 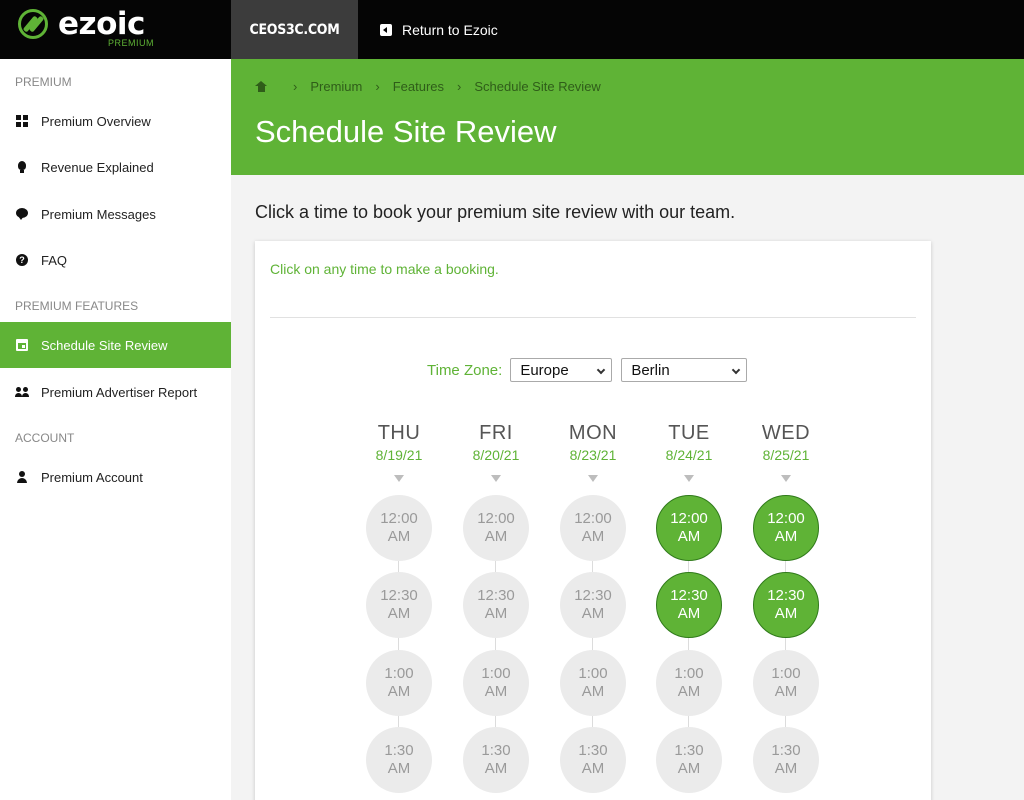 I want to click on sidebar-item-label: Revenue Explained, so click(x=97, y=167).